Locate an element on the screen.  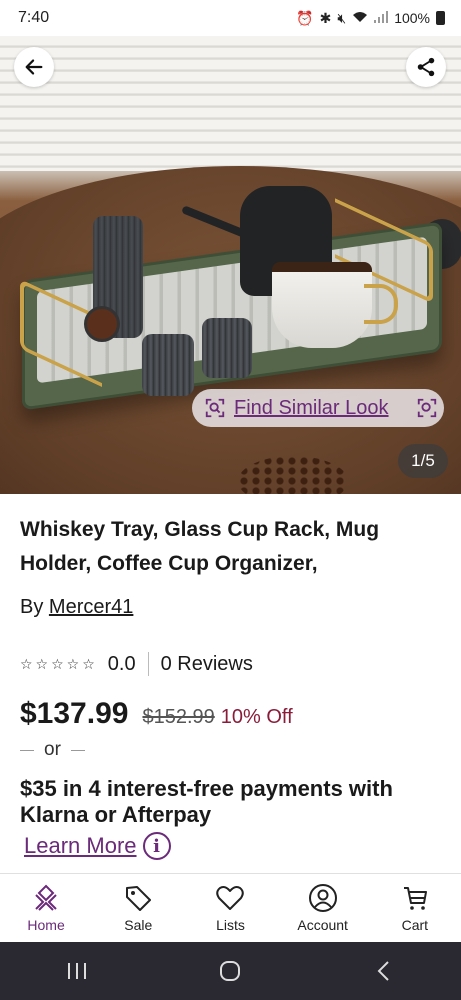
recent-apps-button is located at coordinates (77, 971).